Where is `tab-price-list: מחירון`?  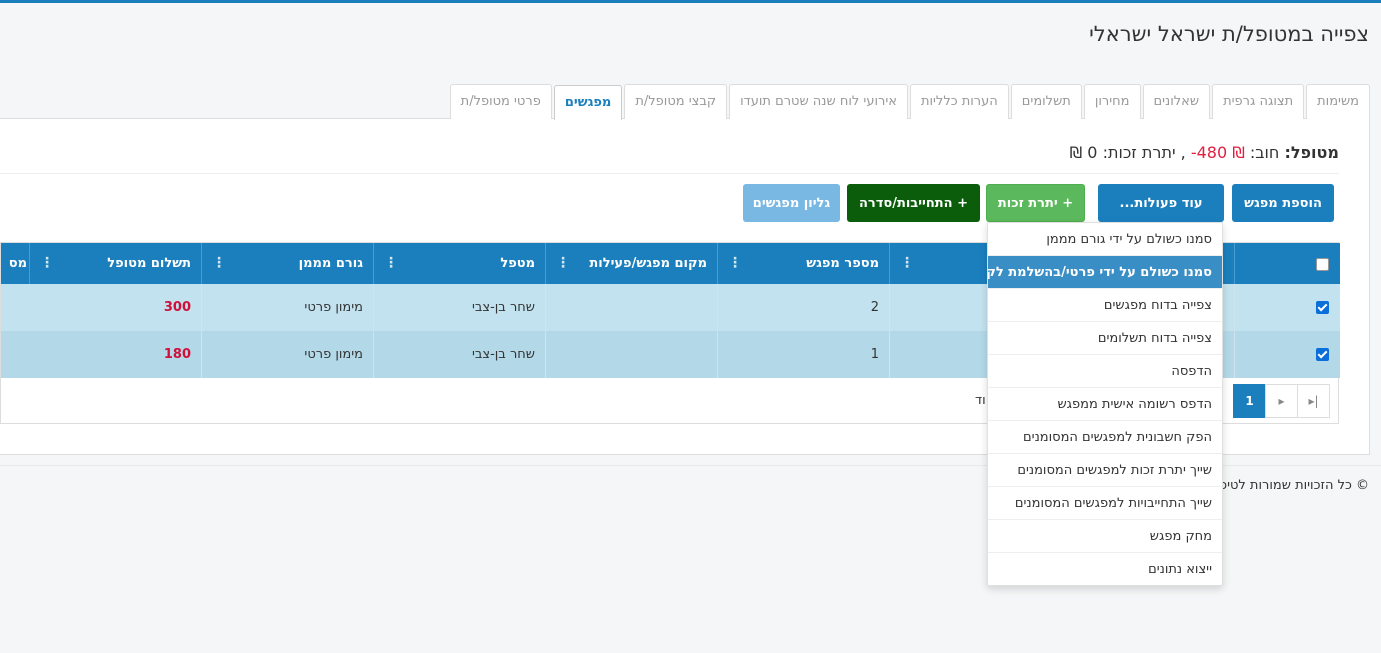
tab-price-list: מחירון is located at coordinates (1112, 101).